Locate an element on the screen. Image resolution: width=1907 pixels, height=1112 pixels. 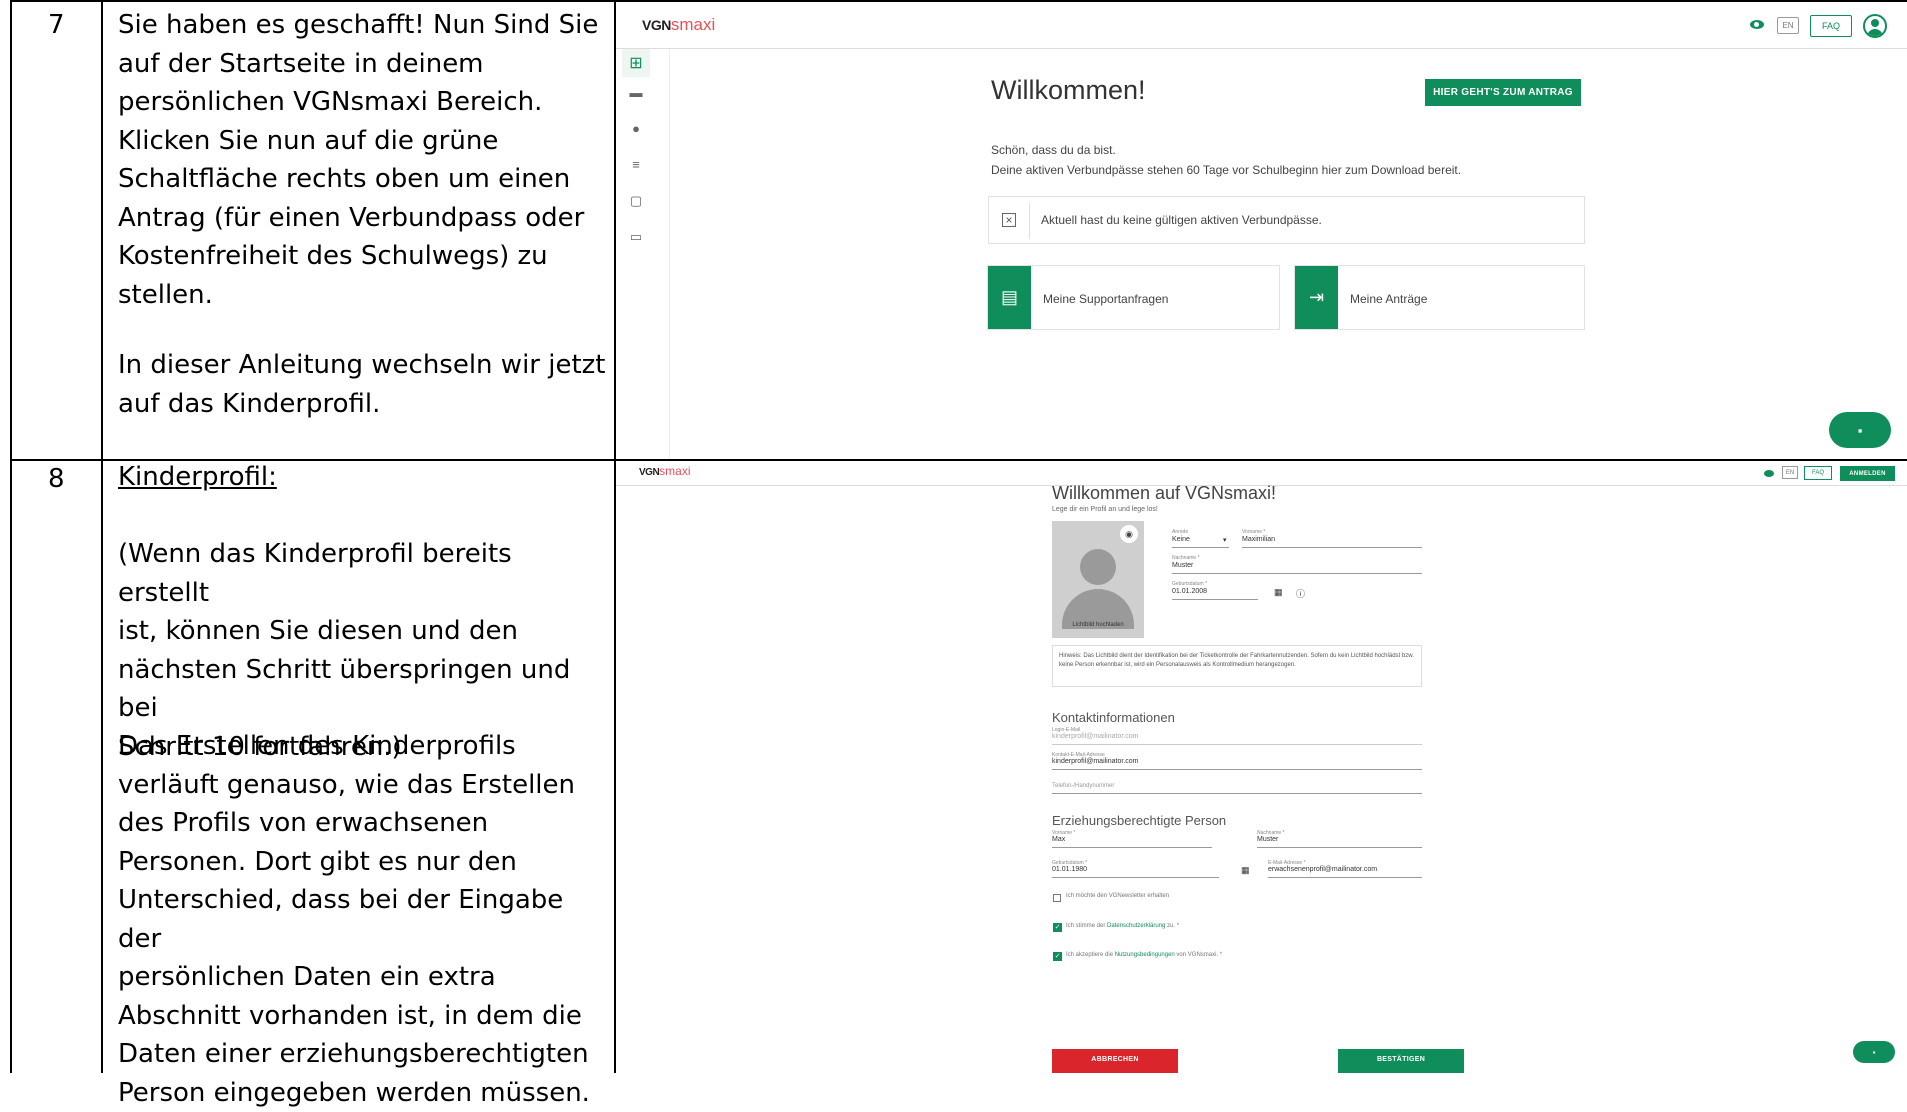
guardian-birthdate-input: 01.01.1980 is located at coordinates (1069, 869).